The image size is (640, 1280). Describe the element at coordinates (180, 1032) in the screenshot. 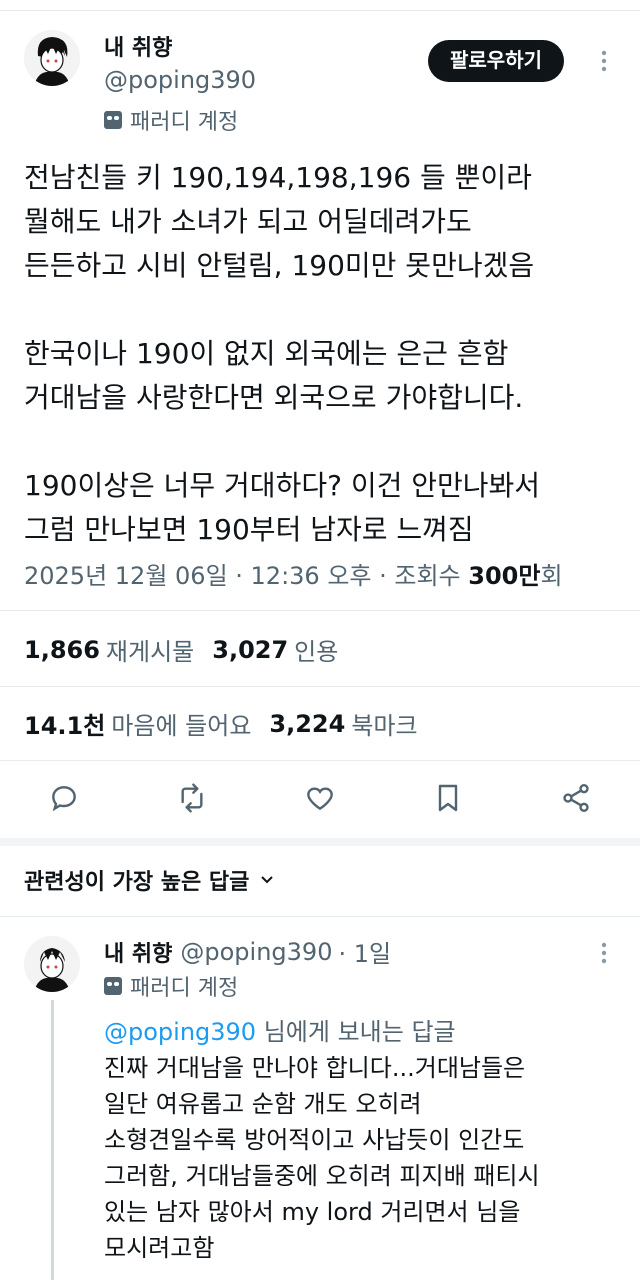

I see `replying-to-mention: @poping390` at that location.